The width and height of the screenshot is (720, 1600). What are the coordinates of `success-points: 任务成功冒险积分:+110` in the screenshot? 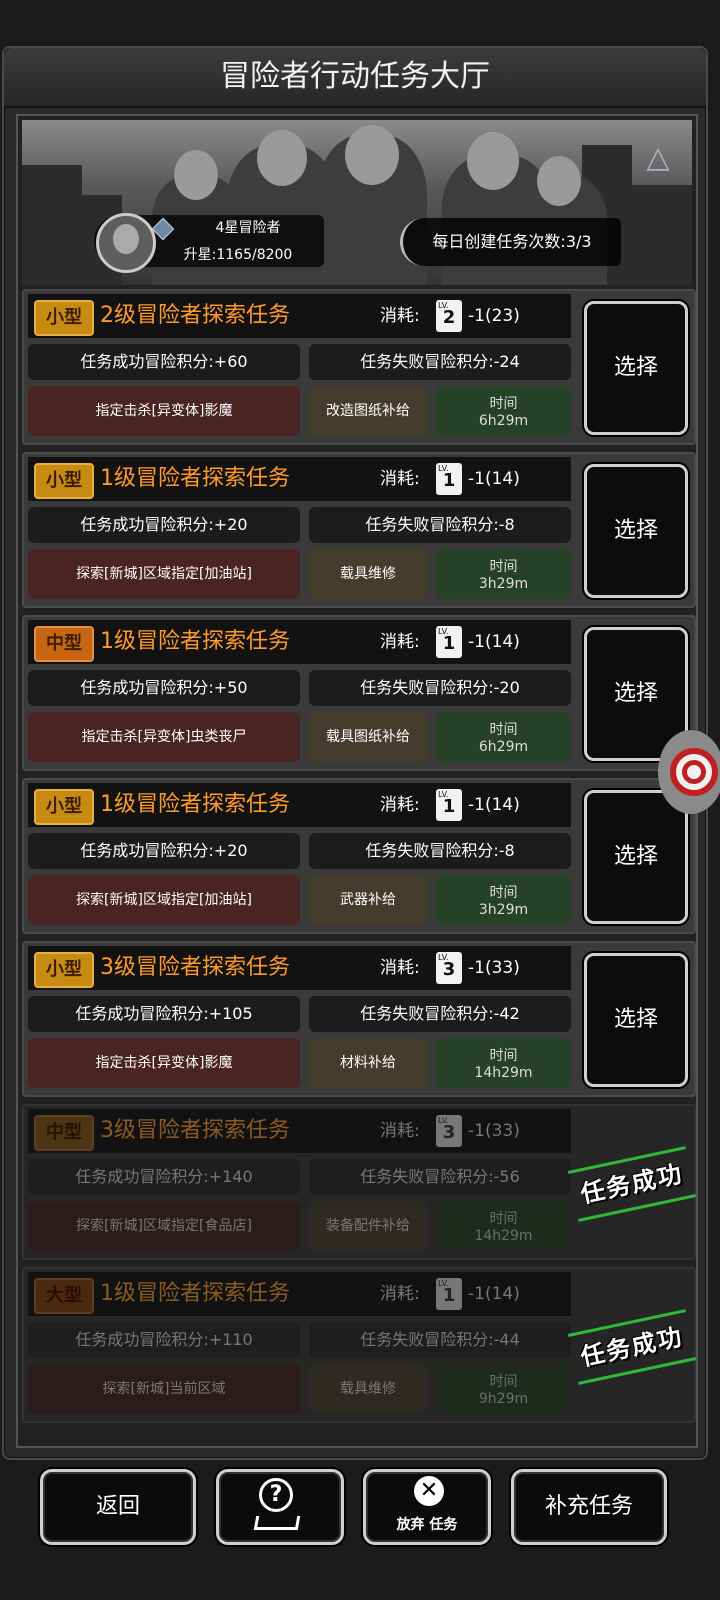 It's located at (164, 1340).